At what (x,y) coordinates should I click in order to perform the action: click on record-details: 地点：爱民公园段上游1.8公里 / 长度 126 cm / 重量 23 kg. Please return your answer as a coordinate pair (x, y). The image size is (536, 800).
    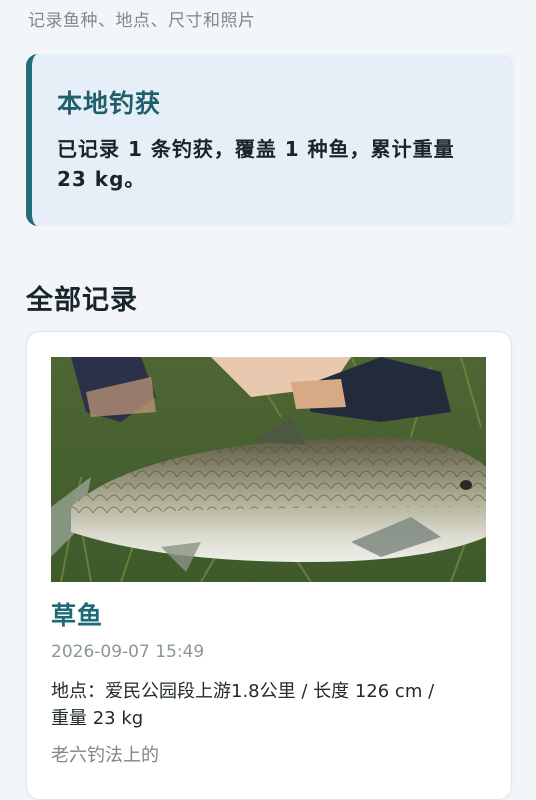
    Looking at the image, I should click on (271, 705).